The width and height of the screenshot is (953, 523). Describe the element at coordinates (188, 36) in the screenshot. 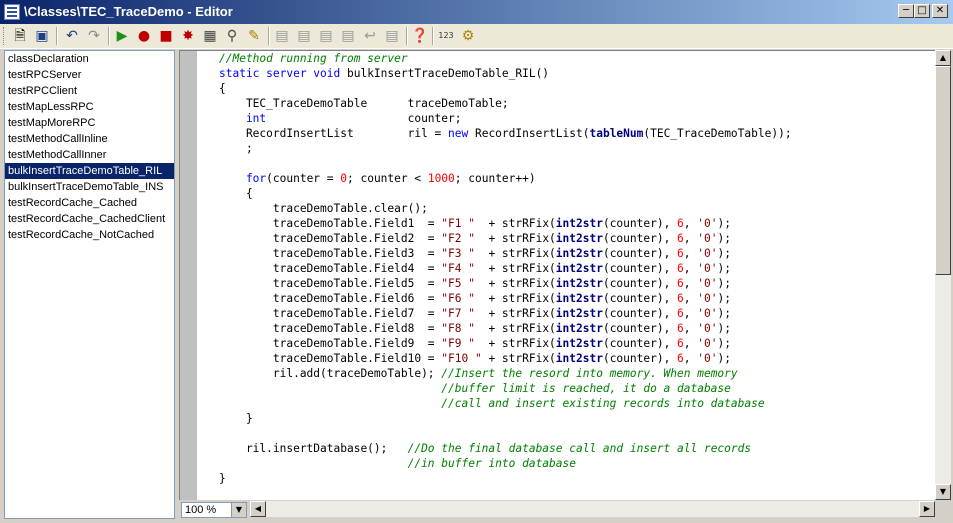

I see `remove-breakpoints-icon: ✸` at that location.